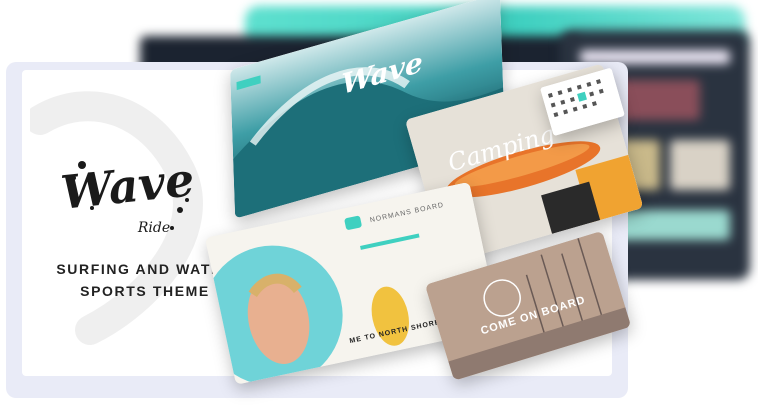 The width and height of the screenshot is (758, 407). What do you see at coordinates (130, 195) in the screenshot?
I see `wave-ride-logo: Wave Ride` at bounding box center [130, 195].